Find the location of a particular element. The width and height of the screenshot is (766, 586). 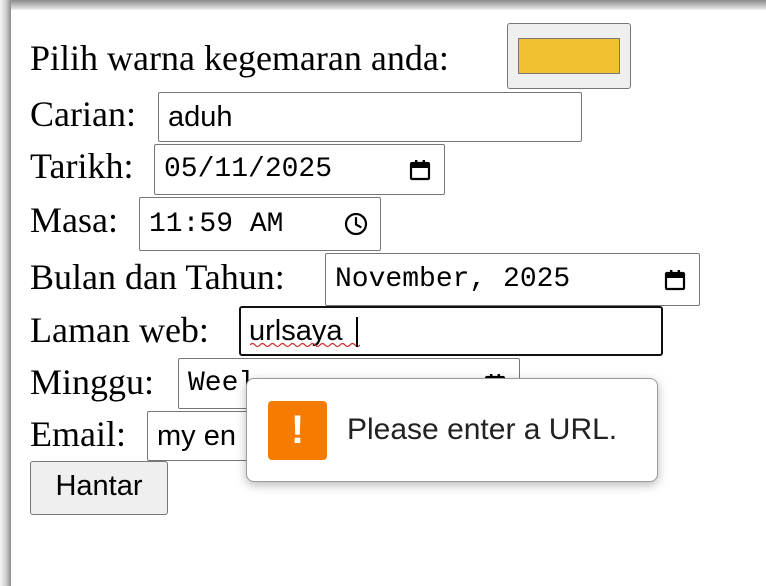

search-input: aduh is located at coordinates (370, 117).